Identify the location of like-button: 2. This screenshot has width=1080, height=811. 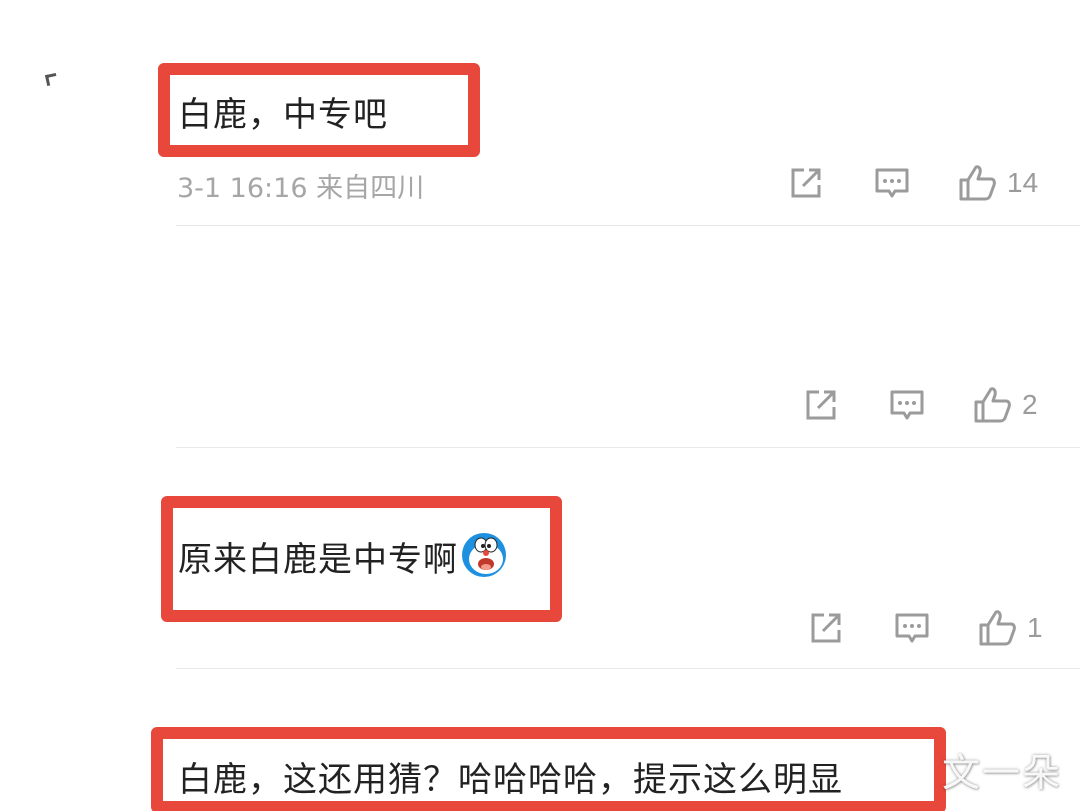
(1005, 405).